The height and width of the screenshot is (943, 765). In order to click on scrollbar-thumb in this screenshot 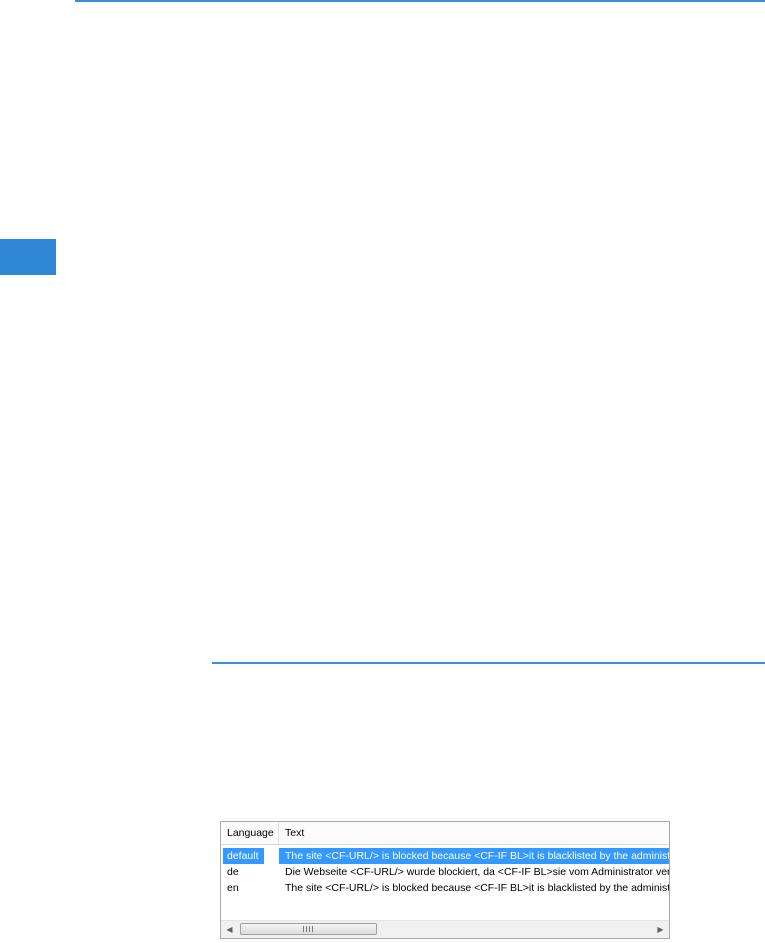, I will do `click(308, 929)`.